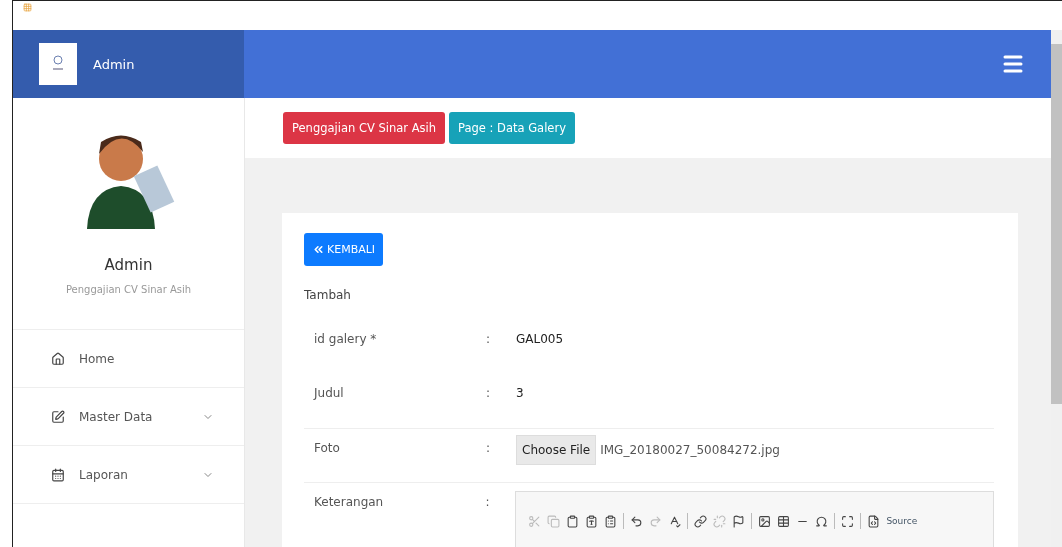 The image size is (1062, 547). Describe the element at coordinates (128, 359) in the screenshot. I see `sidebar-item: Home` at that location.